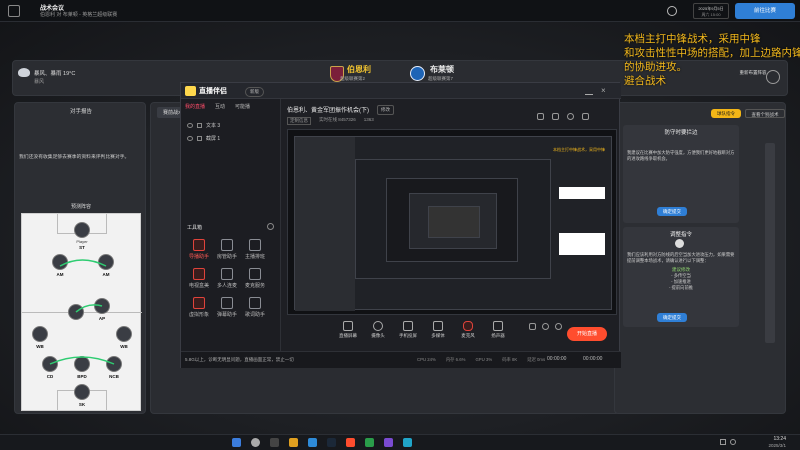 Image resolution: width=800 pixels, height=450 pixels. I want to click on share-icon, so click(540, 116).